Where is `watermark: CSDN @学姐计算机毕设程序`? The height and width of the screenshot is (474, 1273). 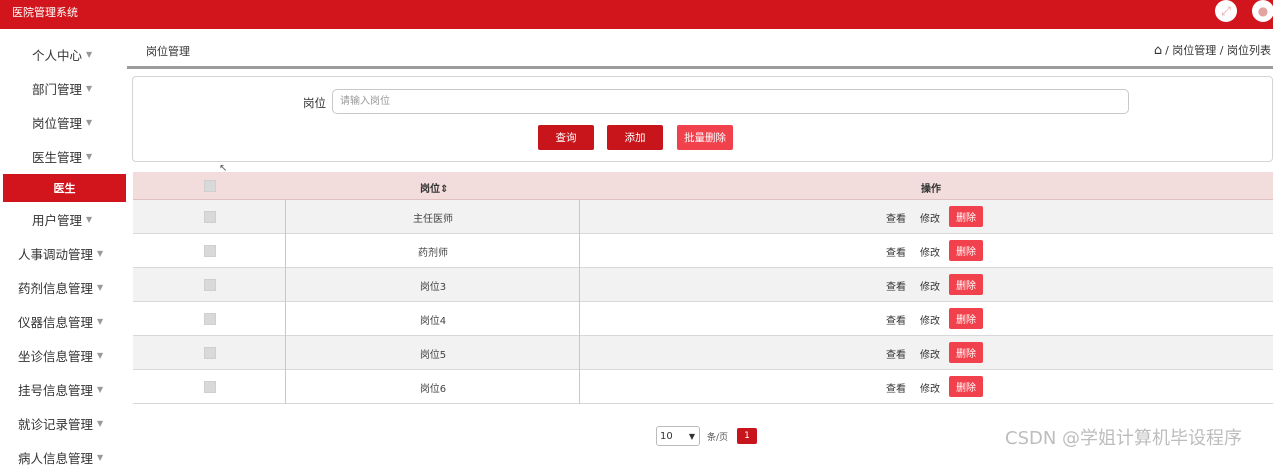 watermark: CSDN @学姐计算机毕设程序 is located at coordinates (1124, 438).